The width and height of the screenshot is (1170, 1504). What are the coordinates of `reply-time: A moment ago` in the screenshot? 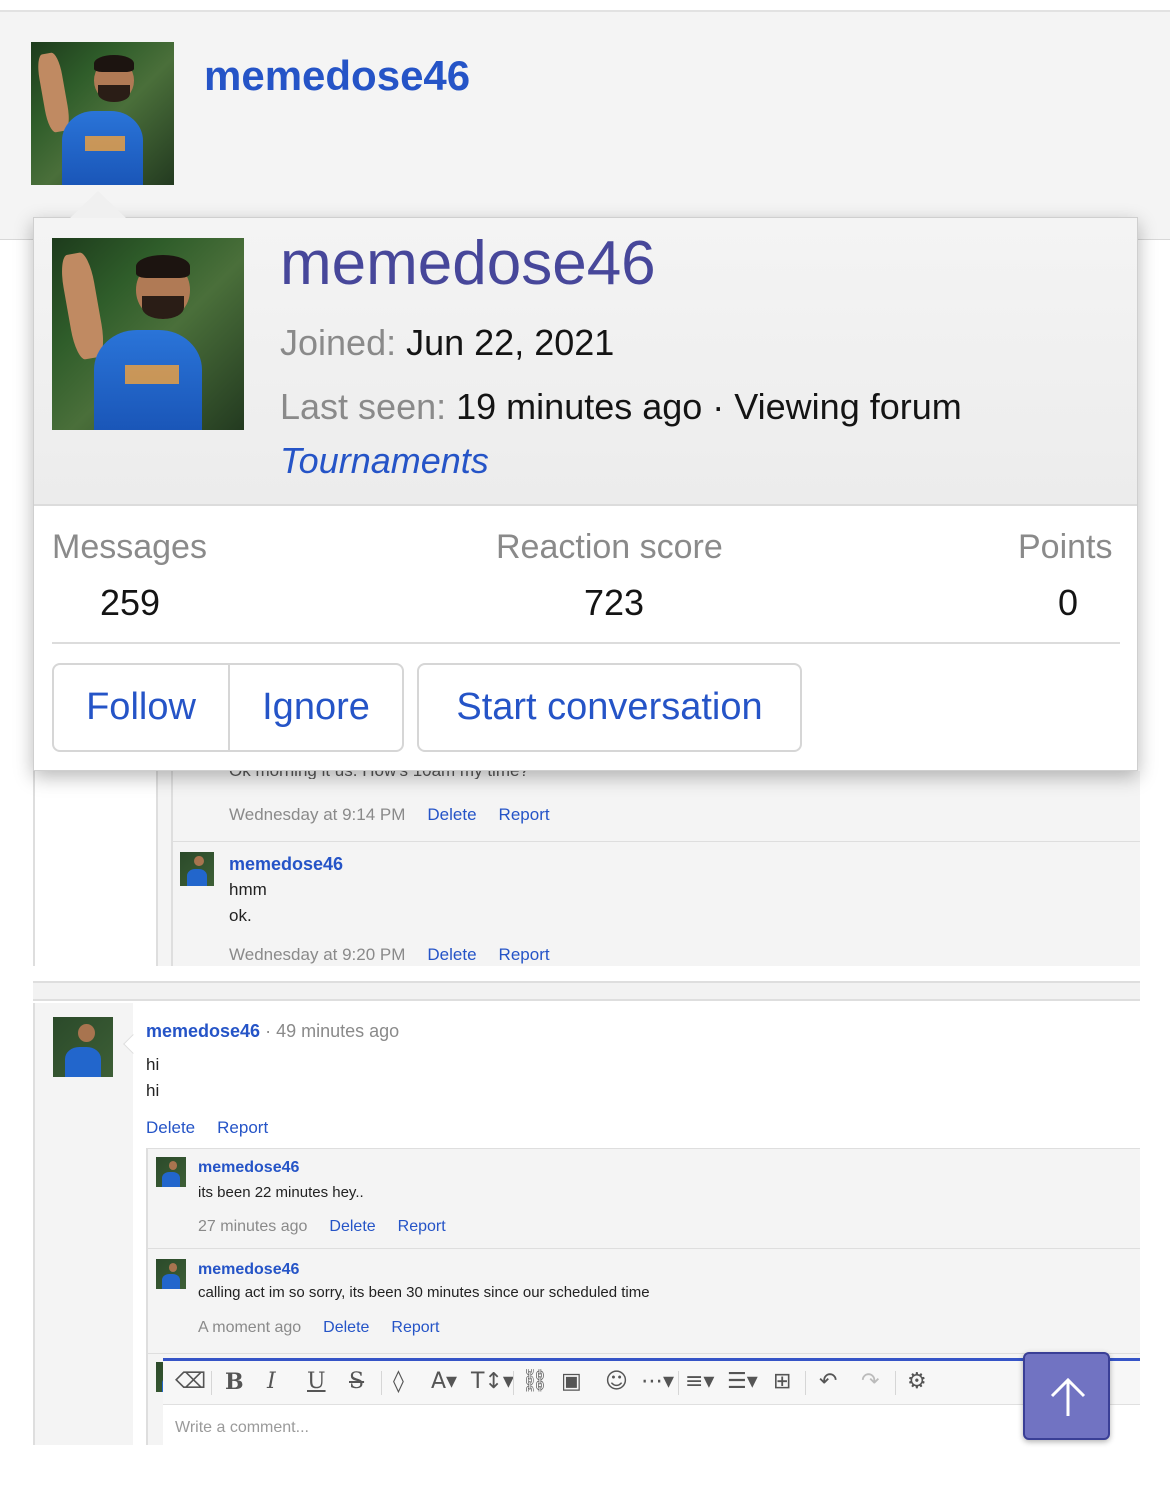 It's located at (250, 1327).